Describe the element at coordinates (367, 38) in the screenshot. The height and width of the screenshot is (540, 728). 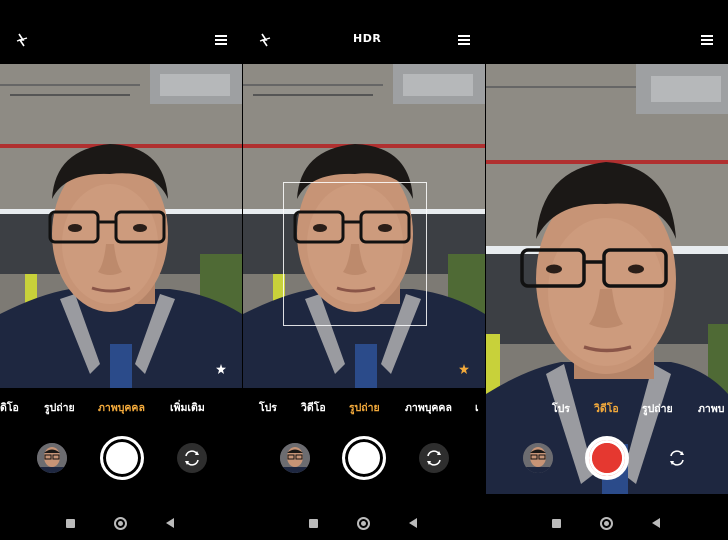
I see `hdr-toggle: HDR` at that location.